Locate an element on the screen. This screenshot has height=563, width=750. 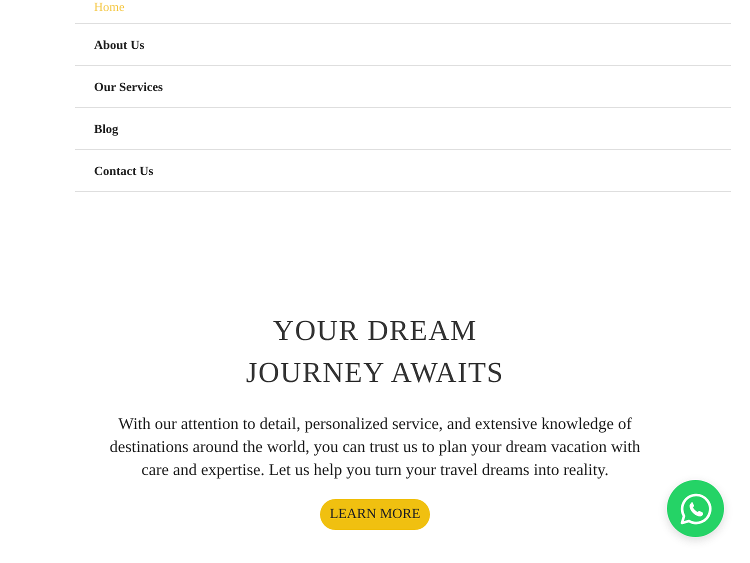
menu-item: Contact Us is located at coordinates (124, 171).